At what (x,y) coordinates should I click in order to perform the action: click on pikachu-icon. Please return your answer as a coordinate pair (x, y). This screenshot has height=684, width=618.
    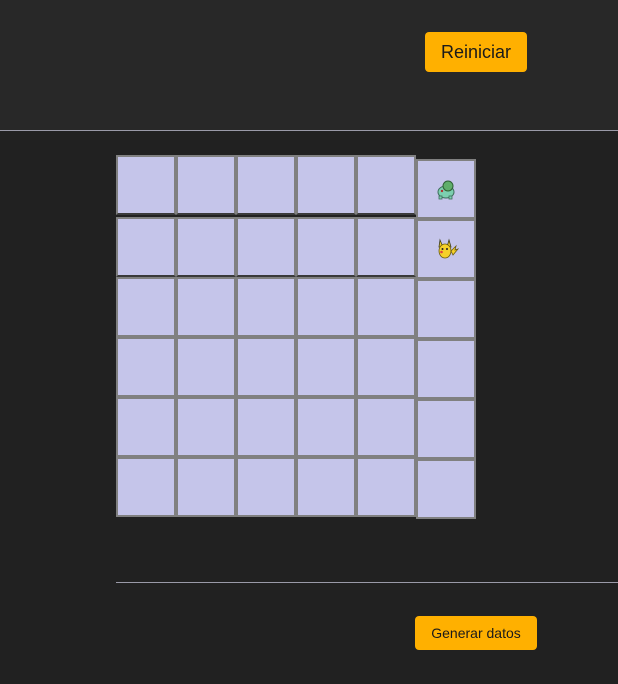
    Looking at the image, I should click on (448, 249).